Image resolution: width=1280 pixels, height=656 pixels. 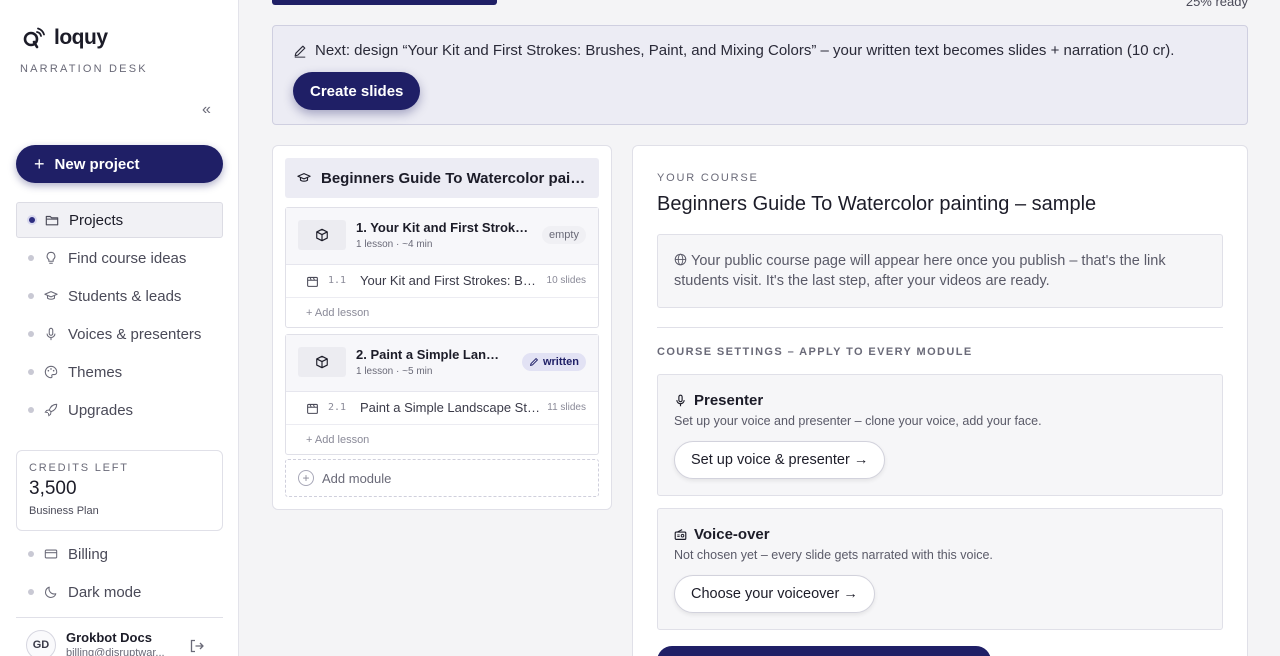 I want to click on sidebar-item-find-course-ideas: Find course ideas, so click(x=119, y=258).